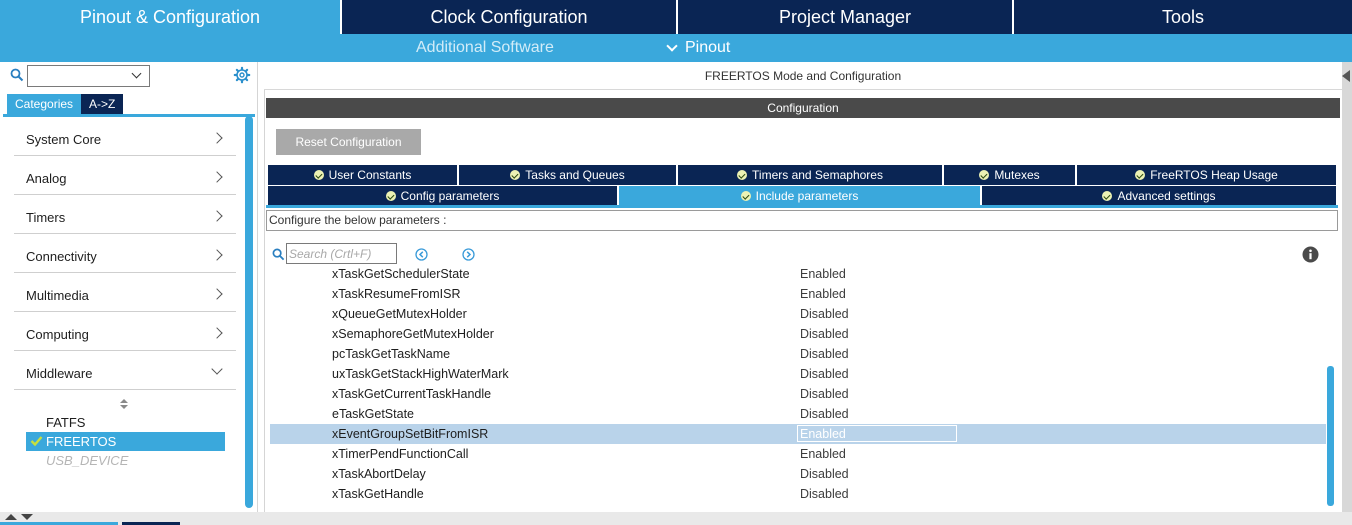 The image size is (1352, 525). What do you see at coordinates (450, 196) in the screenshot?
I see `tab-label: Config parameters` at bounding box center [450, 196].